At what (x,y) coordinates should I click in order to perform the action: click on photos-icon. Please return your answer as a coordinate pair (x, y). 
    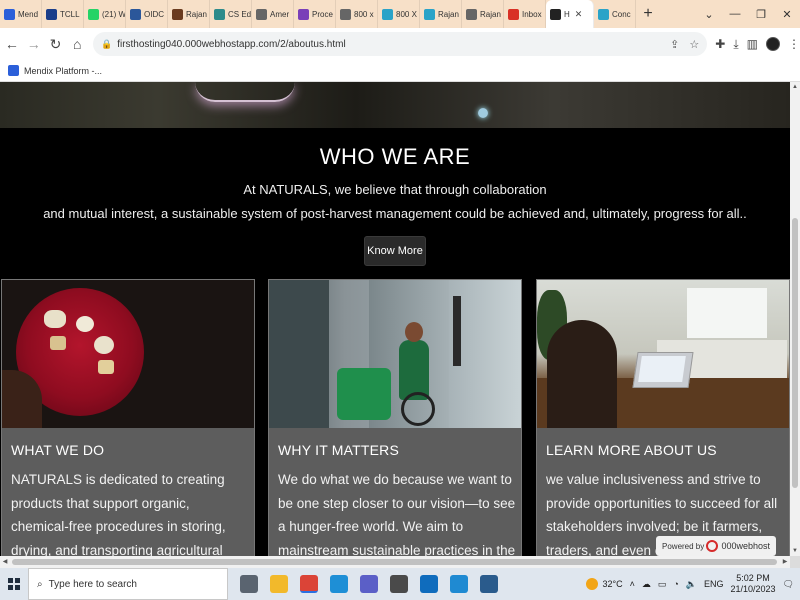
    Looking at the image, I should click on (489, 584).